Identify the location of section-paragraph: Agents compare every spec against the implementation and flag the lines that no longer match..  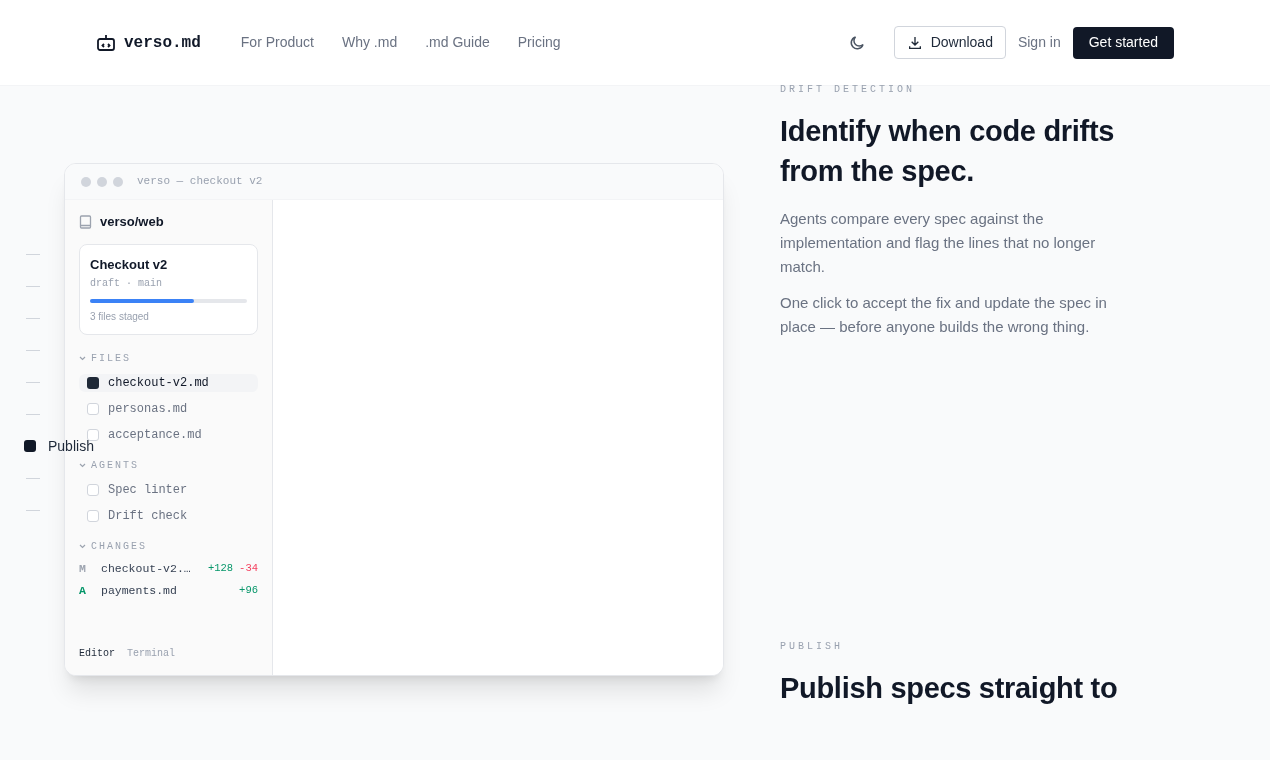
(938, 243).